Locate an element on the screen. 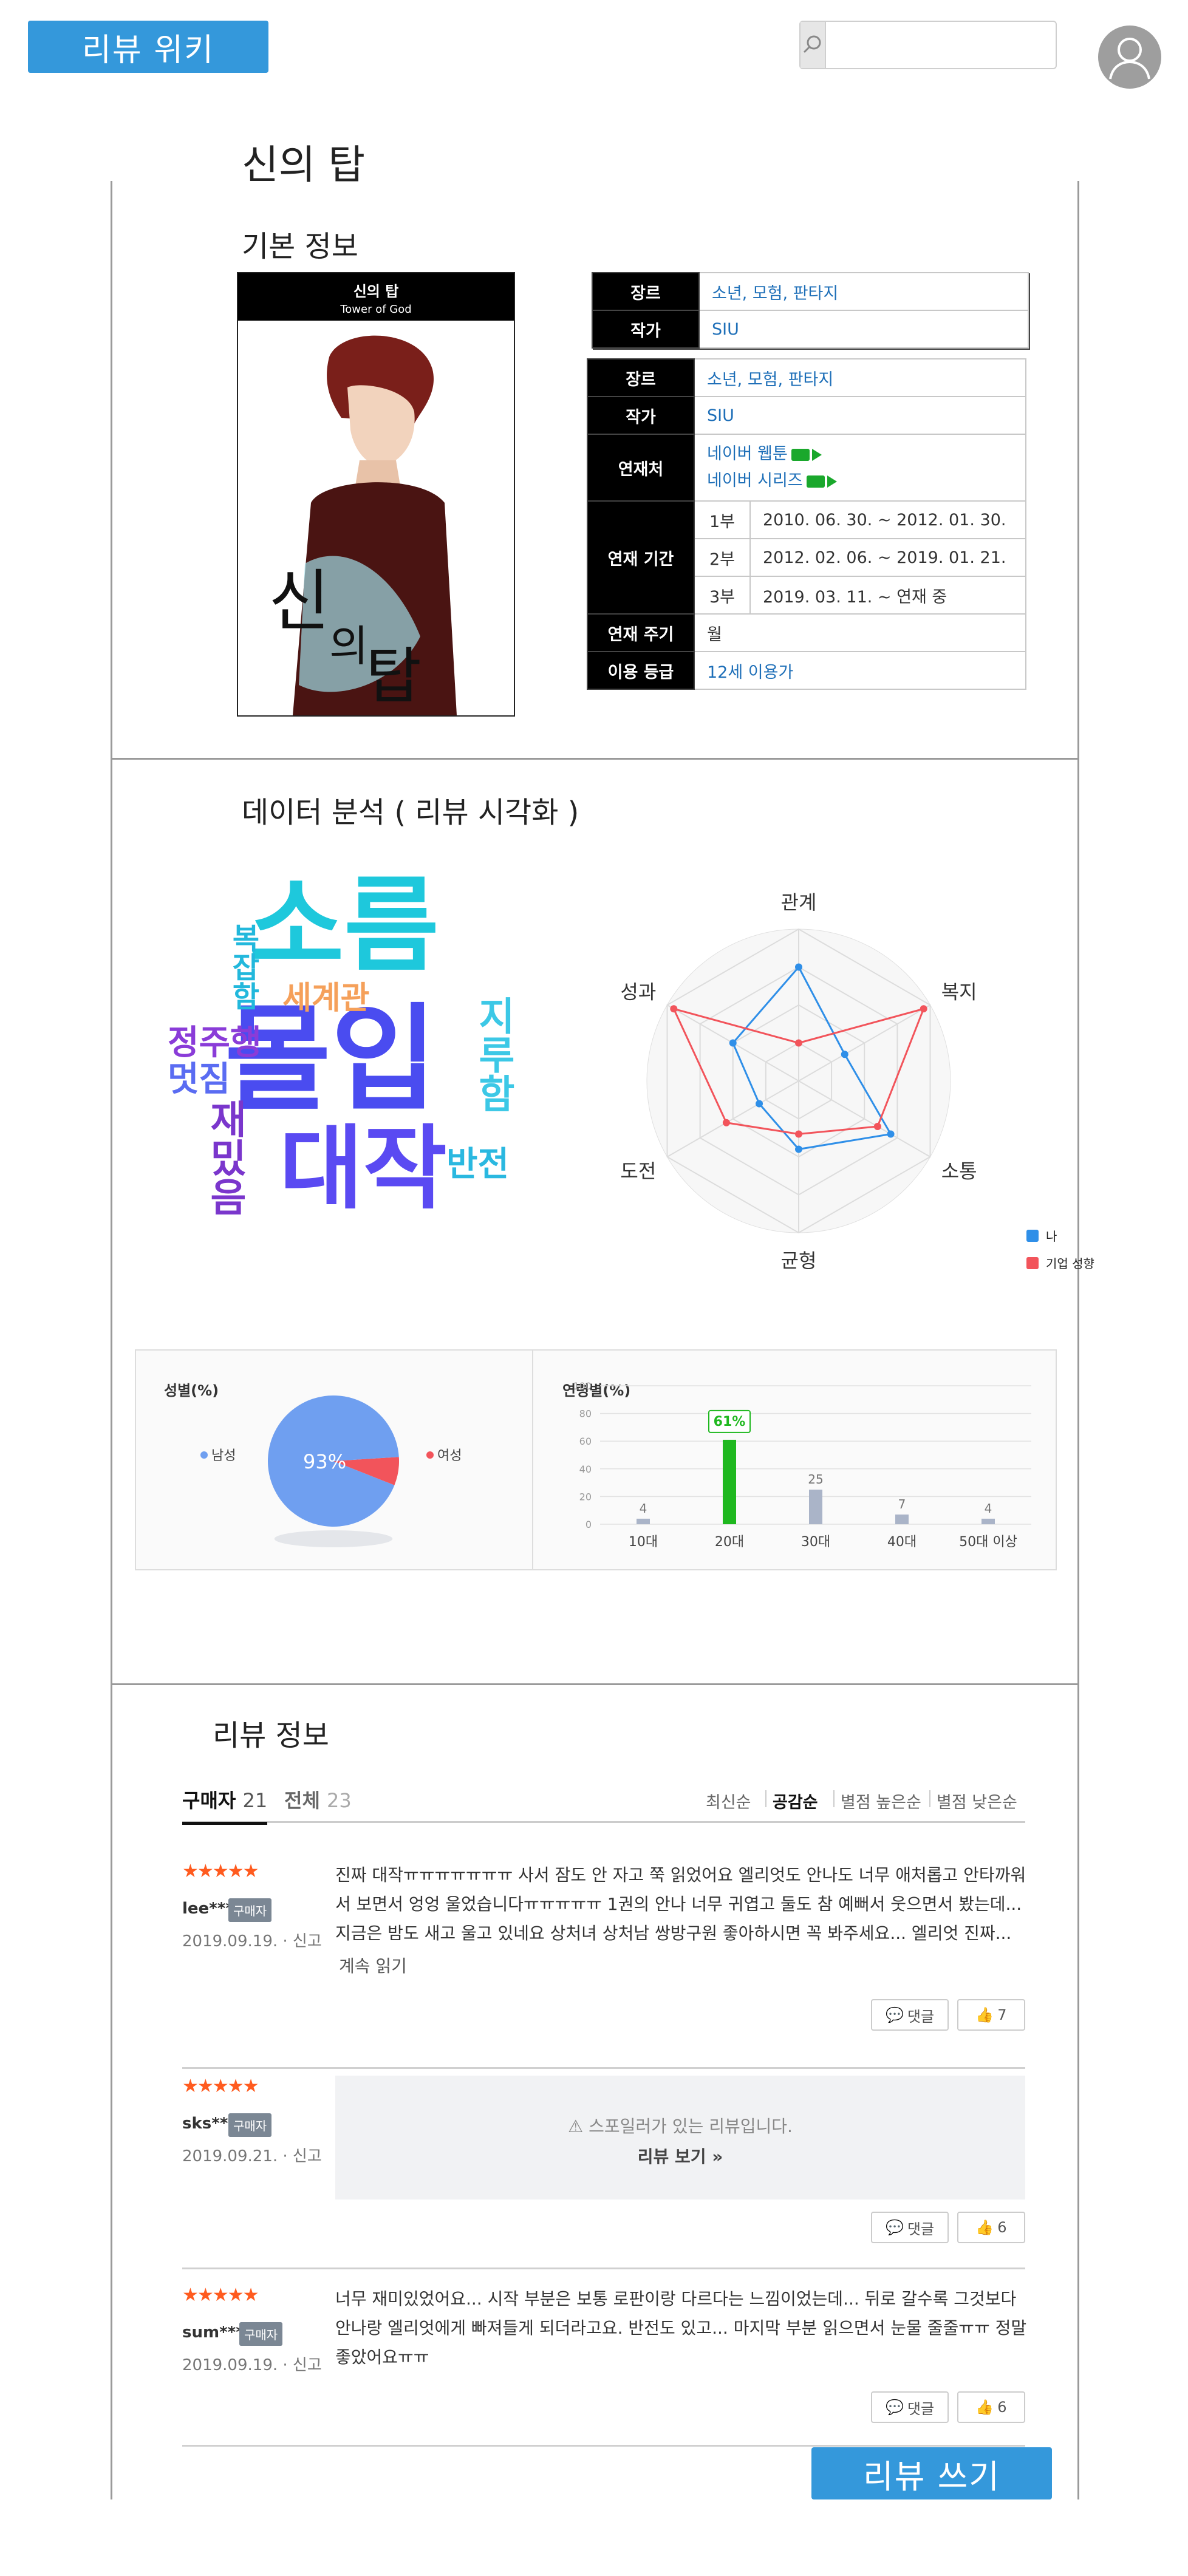  bar-value-label: 7 is located at coordinates (902, 1504).